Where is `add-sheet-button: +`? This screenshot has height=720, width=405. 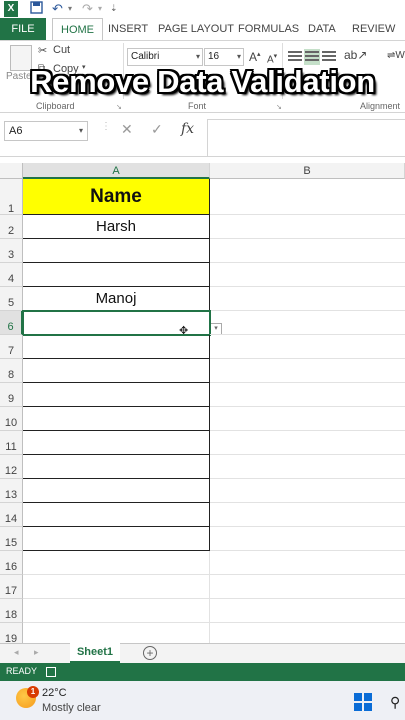 add-sheet-button: + is located at coordinates (150, 653).